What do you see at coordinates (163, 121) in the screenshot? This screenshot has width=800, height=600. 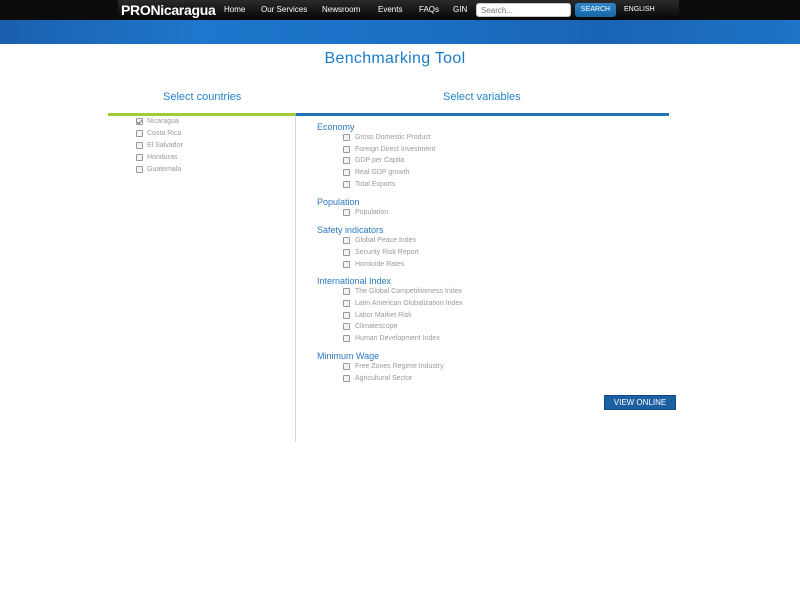 I see `country-label: Nicaragua` at bounding box center [163, 121].